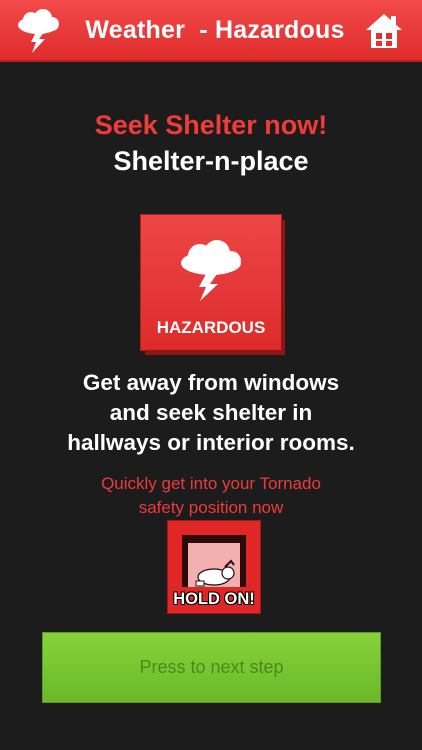 The height and width of the screenshot is (750, 422). Describe the element at coordinates (211, 483) in the screenshot. I see `tip-line: Quickly get into your Tornado` at that location.